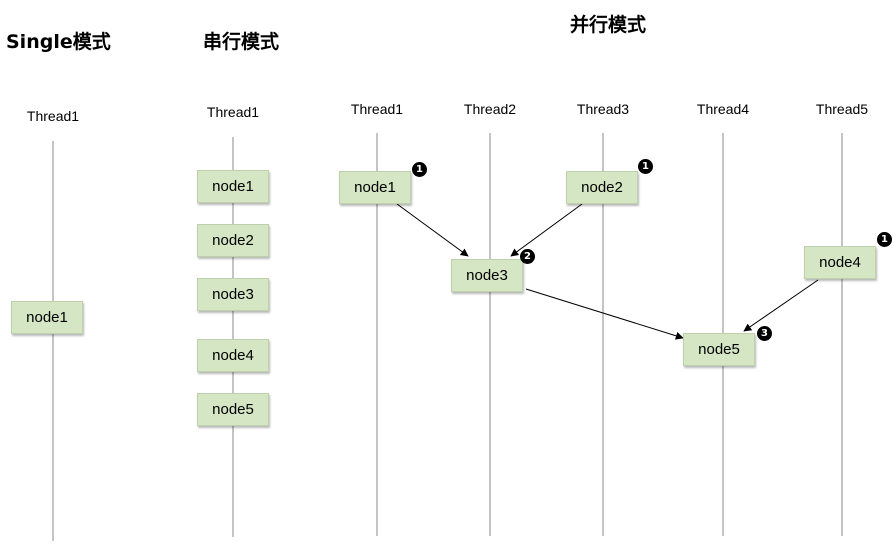 Image resolution: width=893 pixels, height=544 pixels. Describe the element at coordinates (842, 334) in the screenshot. I see `parallel-thread5-lane` at that location.